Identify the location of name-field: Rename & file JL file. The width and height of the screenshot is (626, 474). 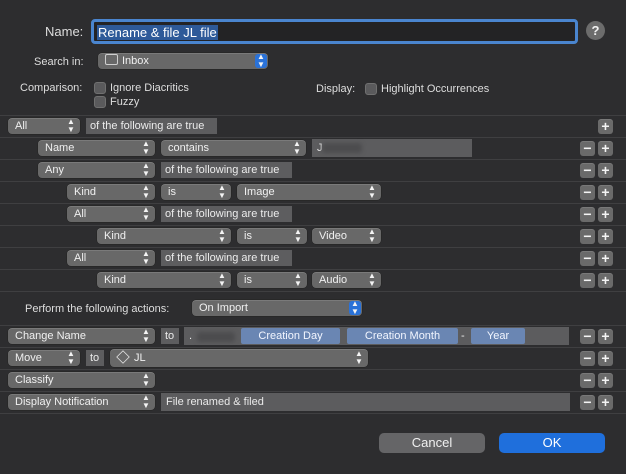
(334, 31).